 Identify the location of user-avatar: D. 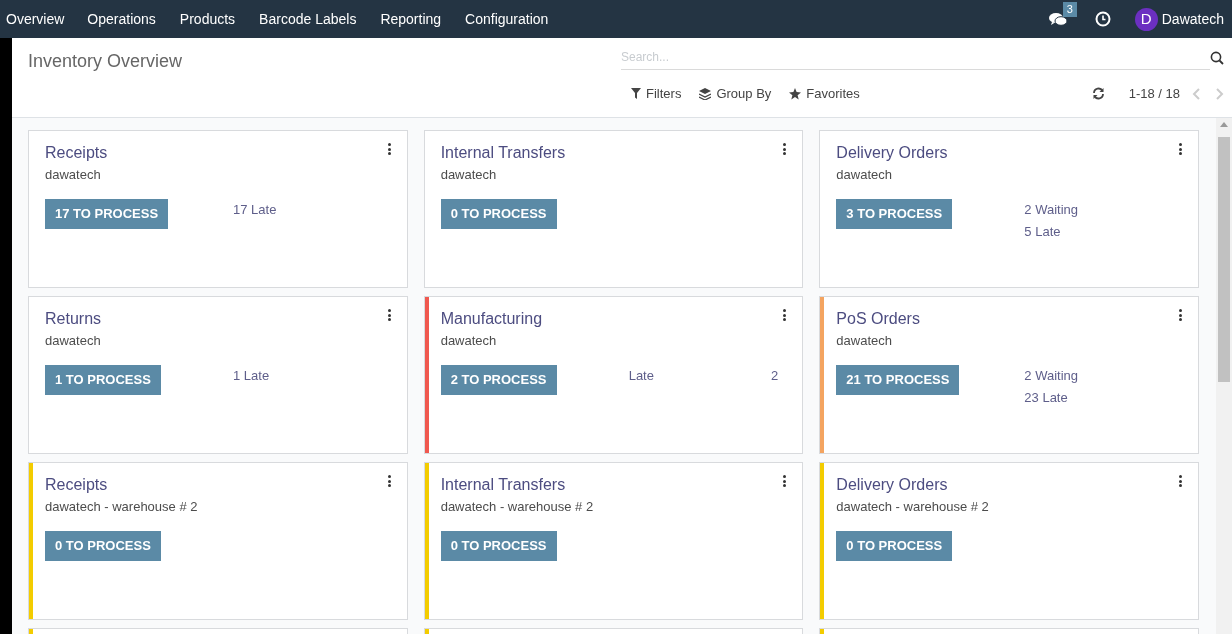
(1146, 19).